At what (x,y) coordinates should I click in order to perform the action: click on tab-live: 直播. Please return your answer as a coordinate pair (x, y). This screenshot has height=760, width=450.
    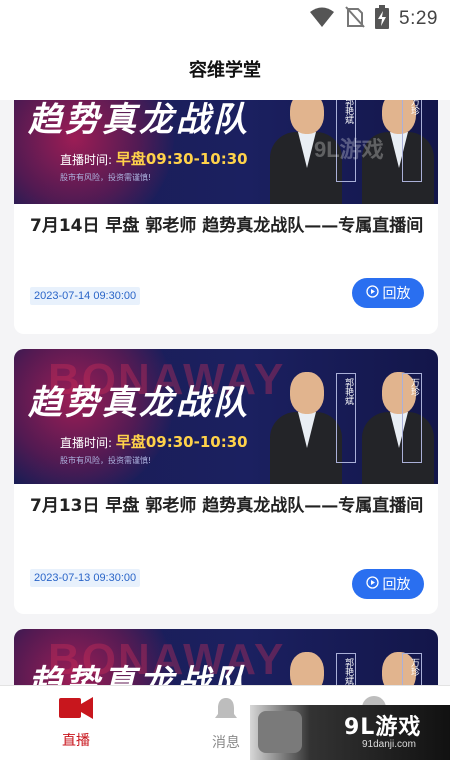
    Looking at the image, I should click on (76, 723).